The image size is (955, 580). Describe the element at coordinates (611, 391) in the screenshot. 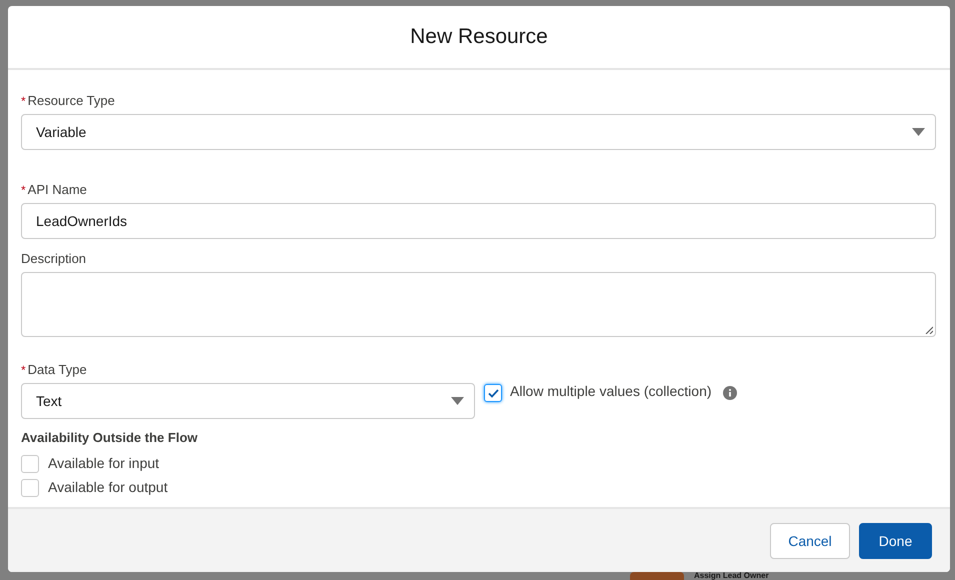

I see `checkbox-label: Allow multiple values (collection)` at that location.